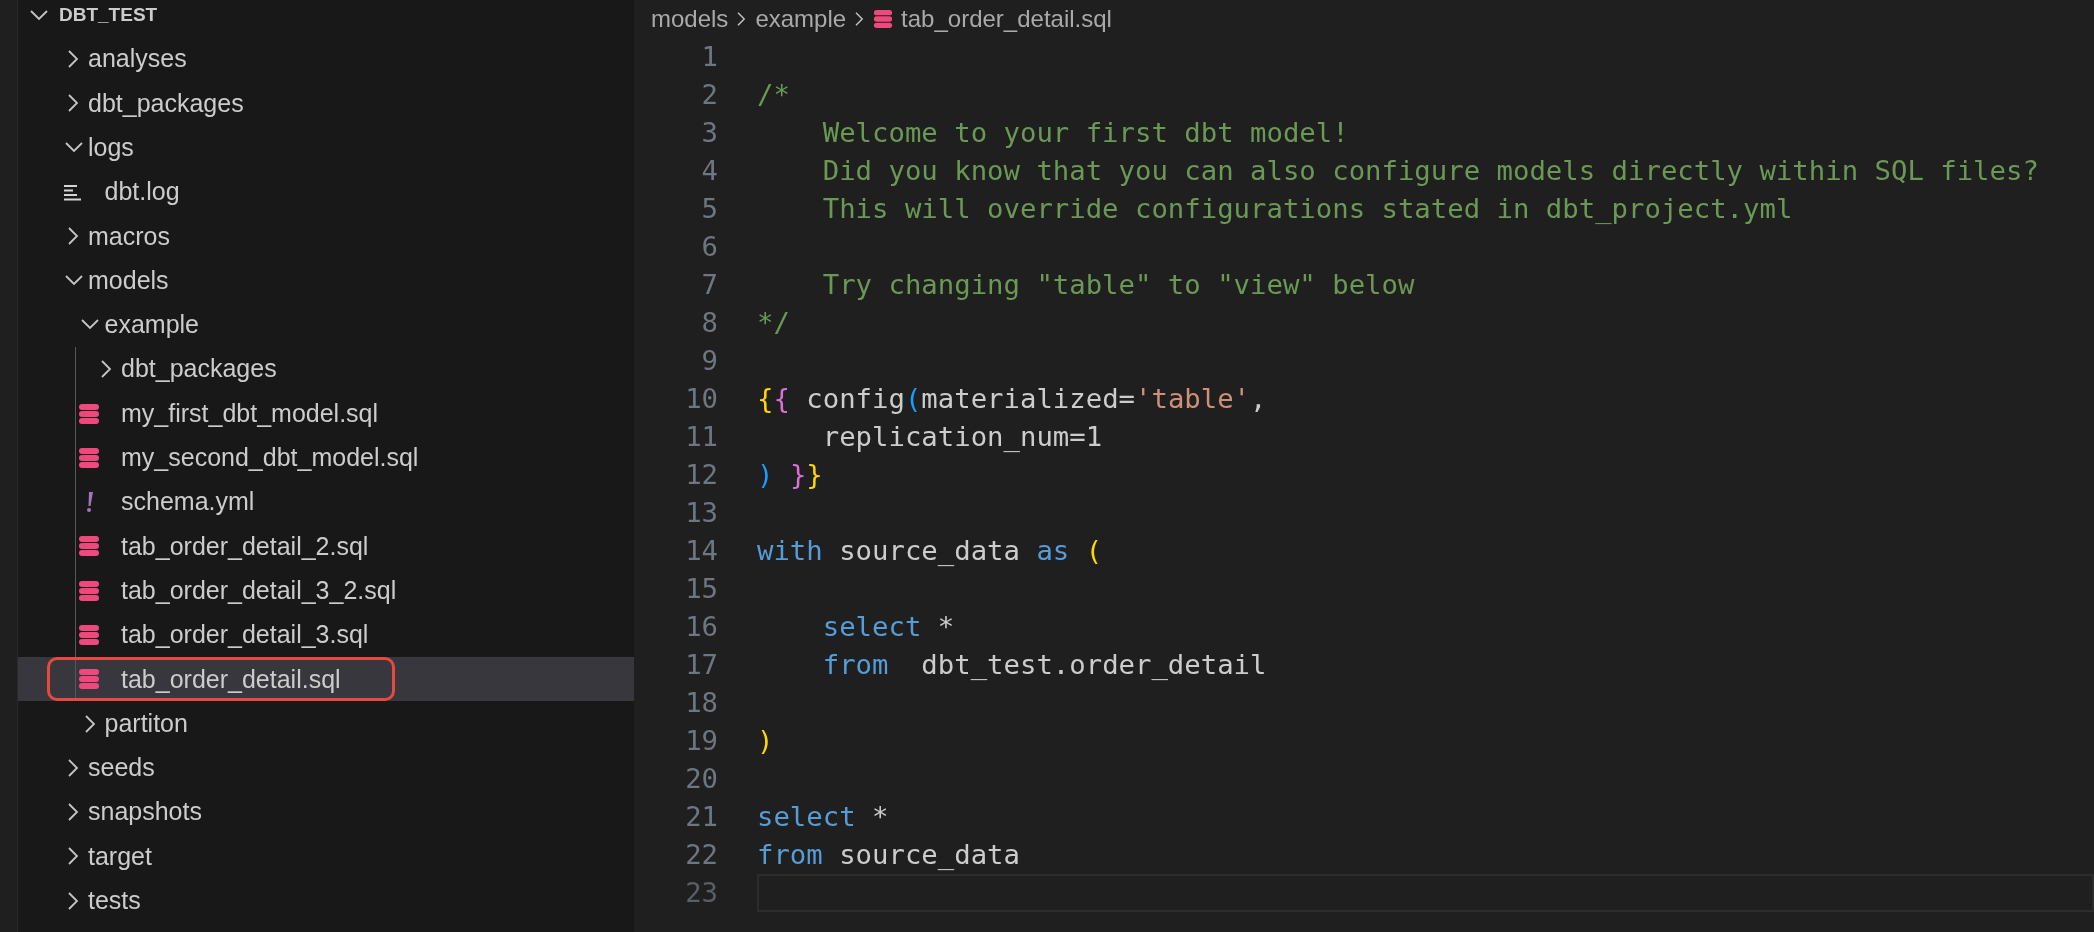  I want to click on code-line: Welcome to your first dbt model!, so click(1085, 132).